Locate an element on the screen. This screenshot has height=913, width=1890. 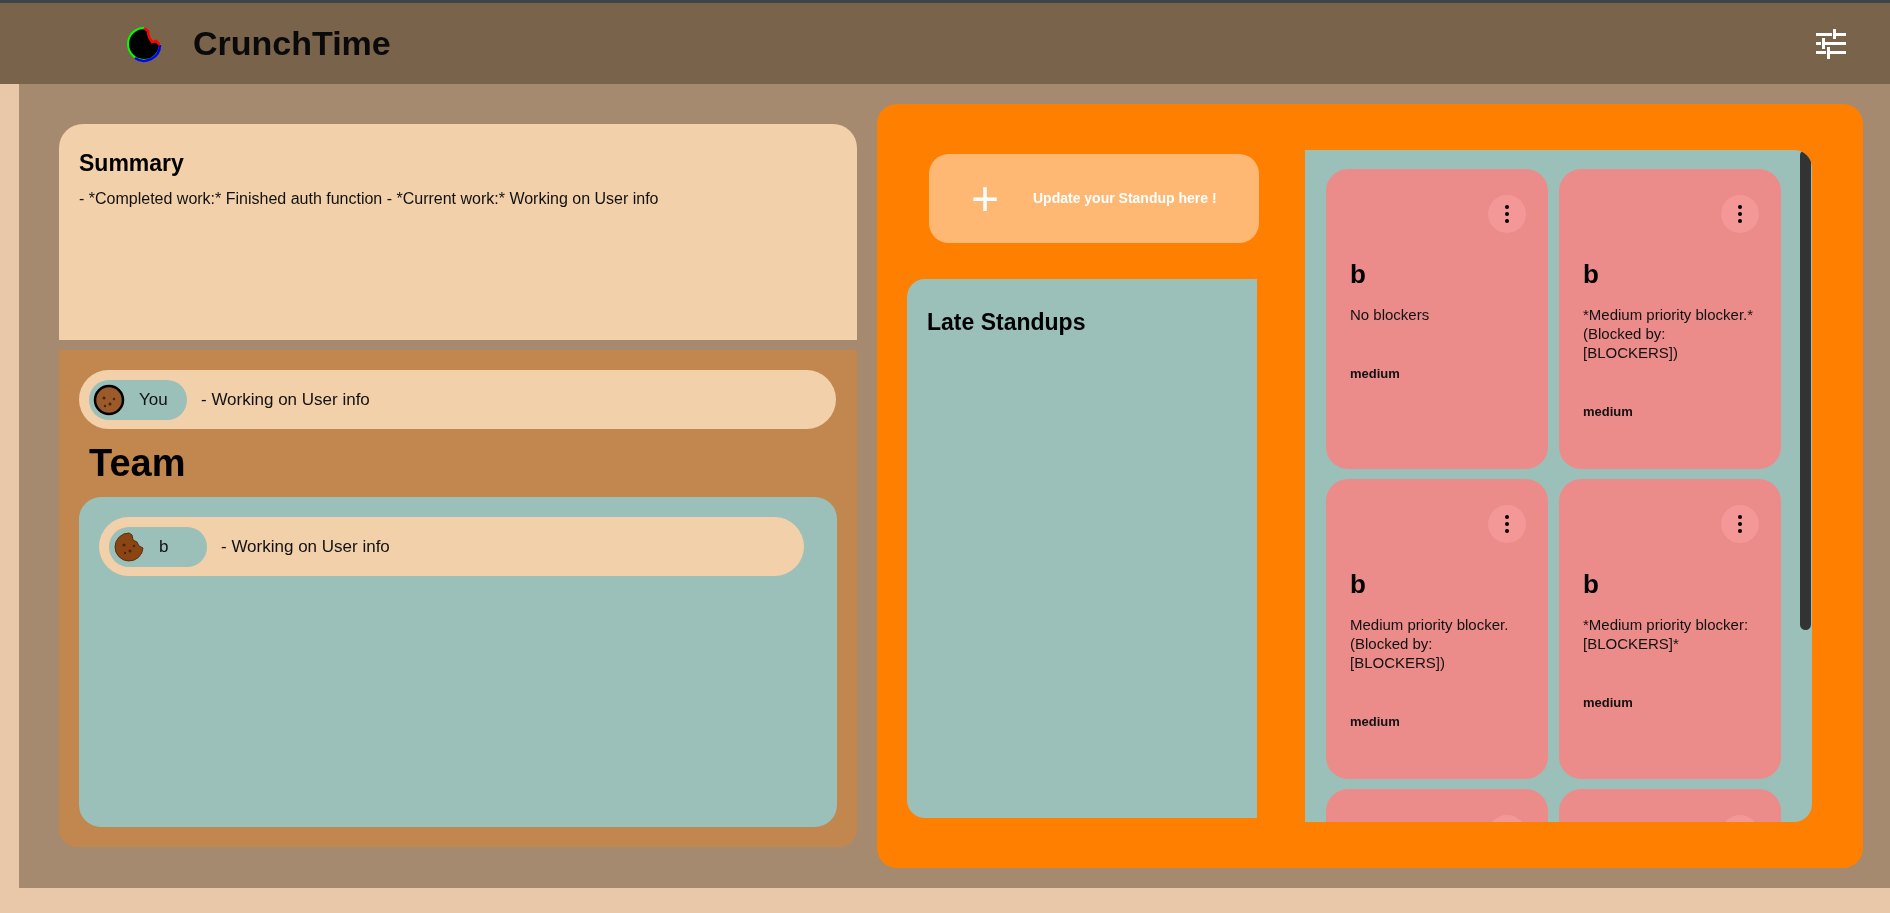
card-text: Medium priority blocker. (Blocked by: [BLOCKERS]) is located at coordinates (1430, 643).